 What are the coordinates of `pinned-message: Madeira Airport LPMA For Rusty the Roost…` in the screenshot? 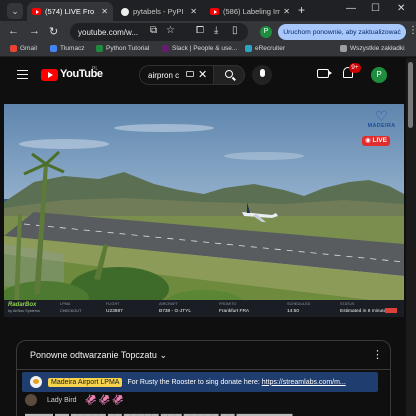 It's located at (200, 382).